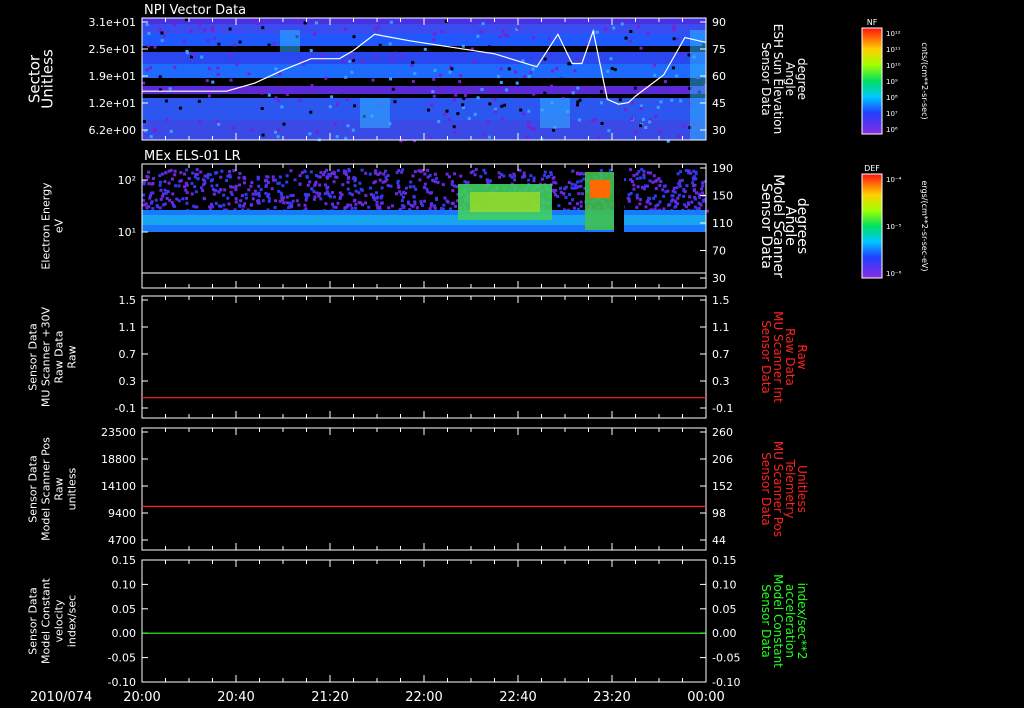  Describe the element at coordinates (112, 49) in the screenshot. I see `left-tick-label: 2.5e+01` at that location.